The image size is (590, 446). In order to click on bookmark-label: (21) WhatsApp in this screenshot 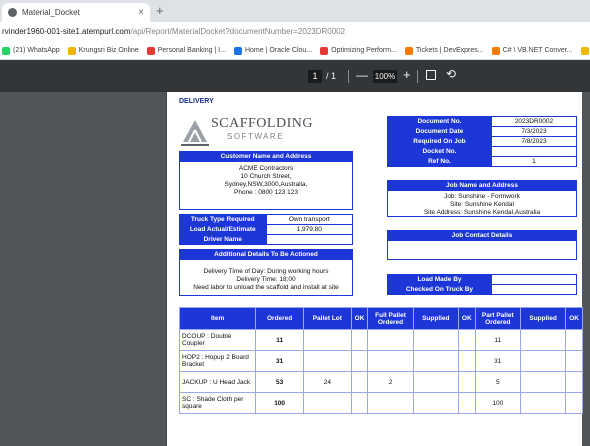, I will do `click(36, 50)`.